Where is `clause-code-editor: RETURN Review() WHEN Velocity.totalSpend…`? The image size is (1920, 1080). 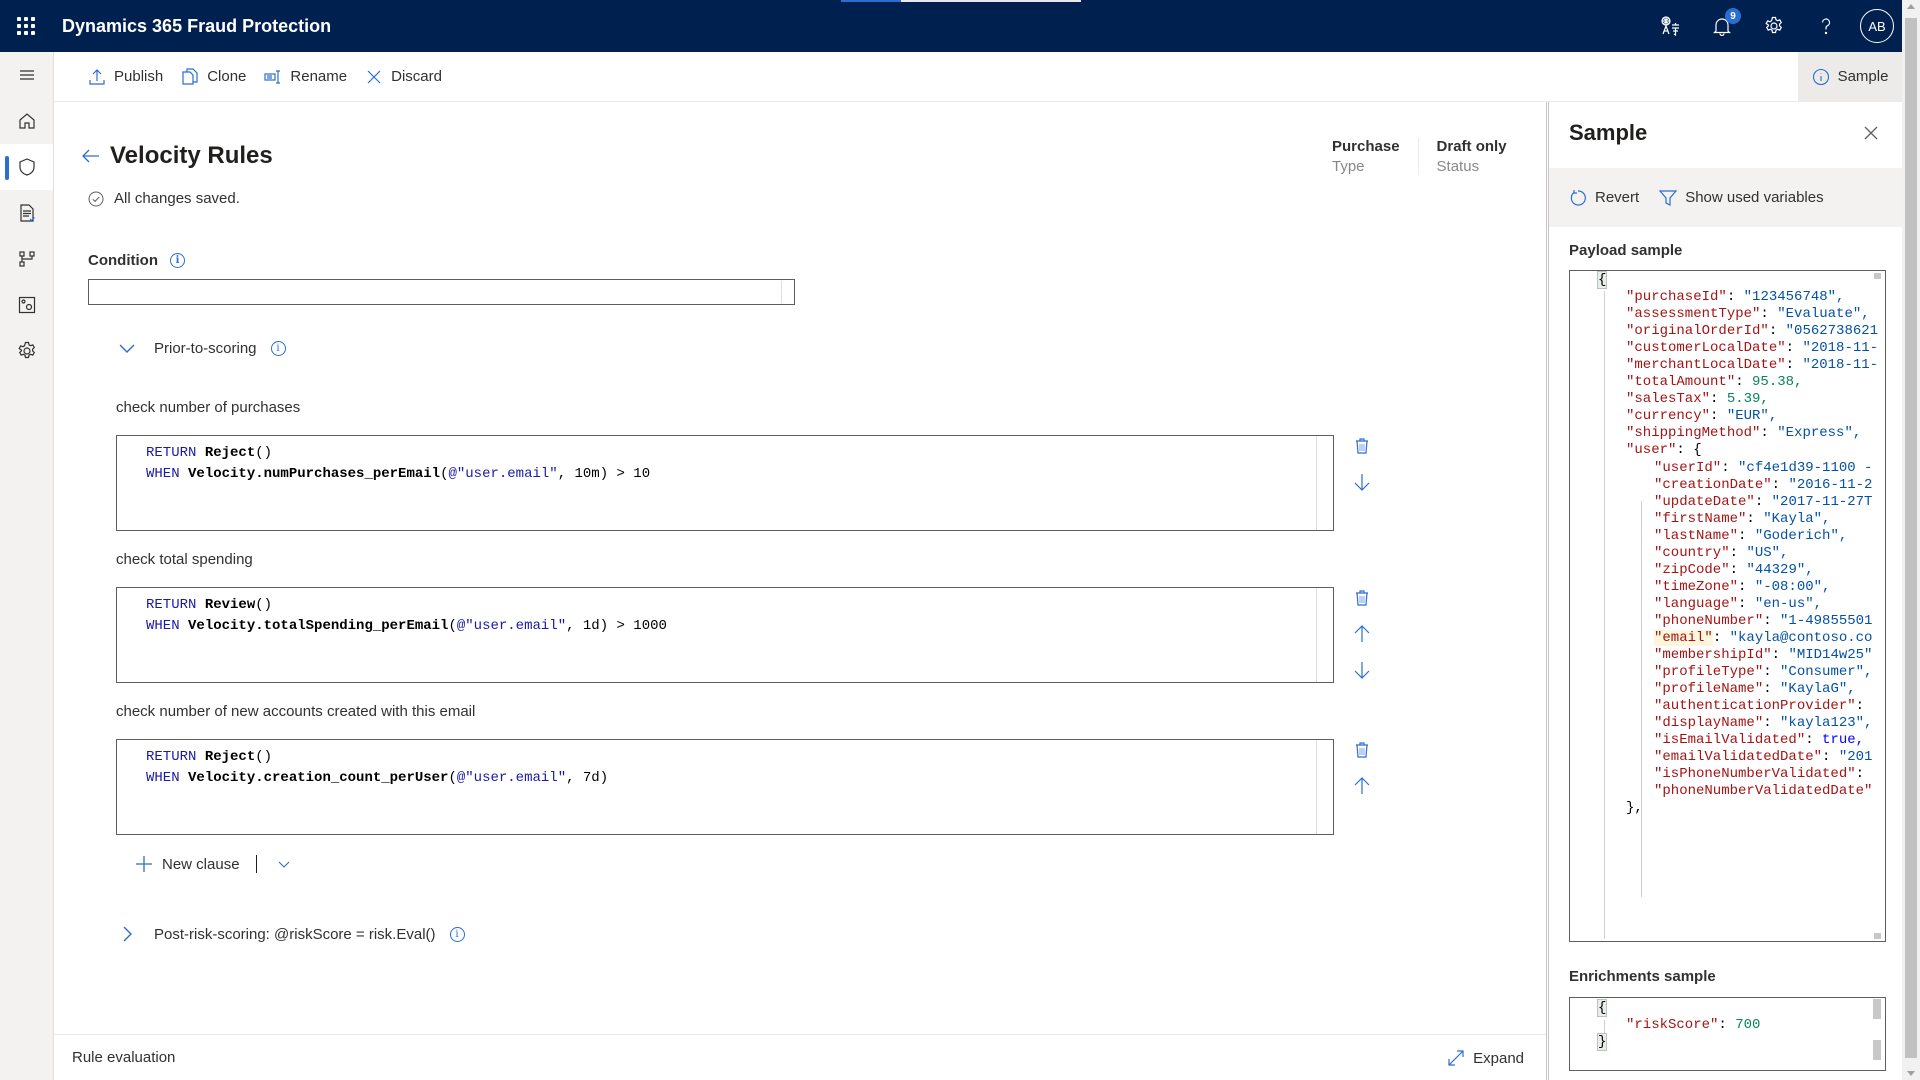 clause-code-editor: RETURN Review() WHEN Velocity.totalSpend… is located at coordinates (725, 635).